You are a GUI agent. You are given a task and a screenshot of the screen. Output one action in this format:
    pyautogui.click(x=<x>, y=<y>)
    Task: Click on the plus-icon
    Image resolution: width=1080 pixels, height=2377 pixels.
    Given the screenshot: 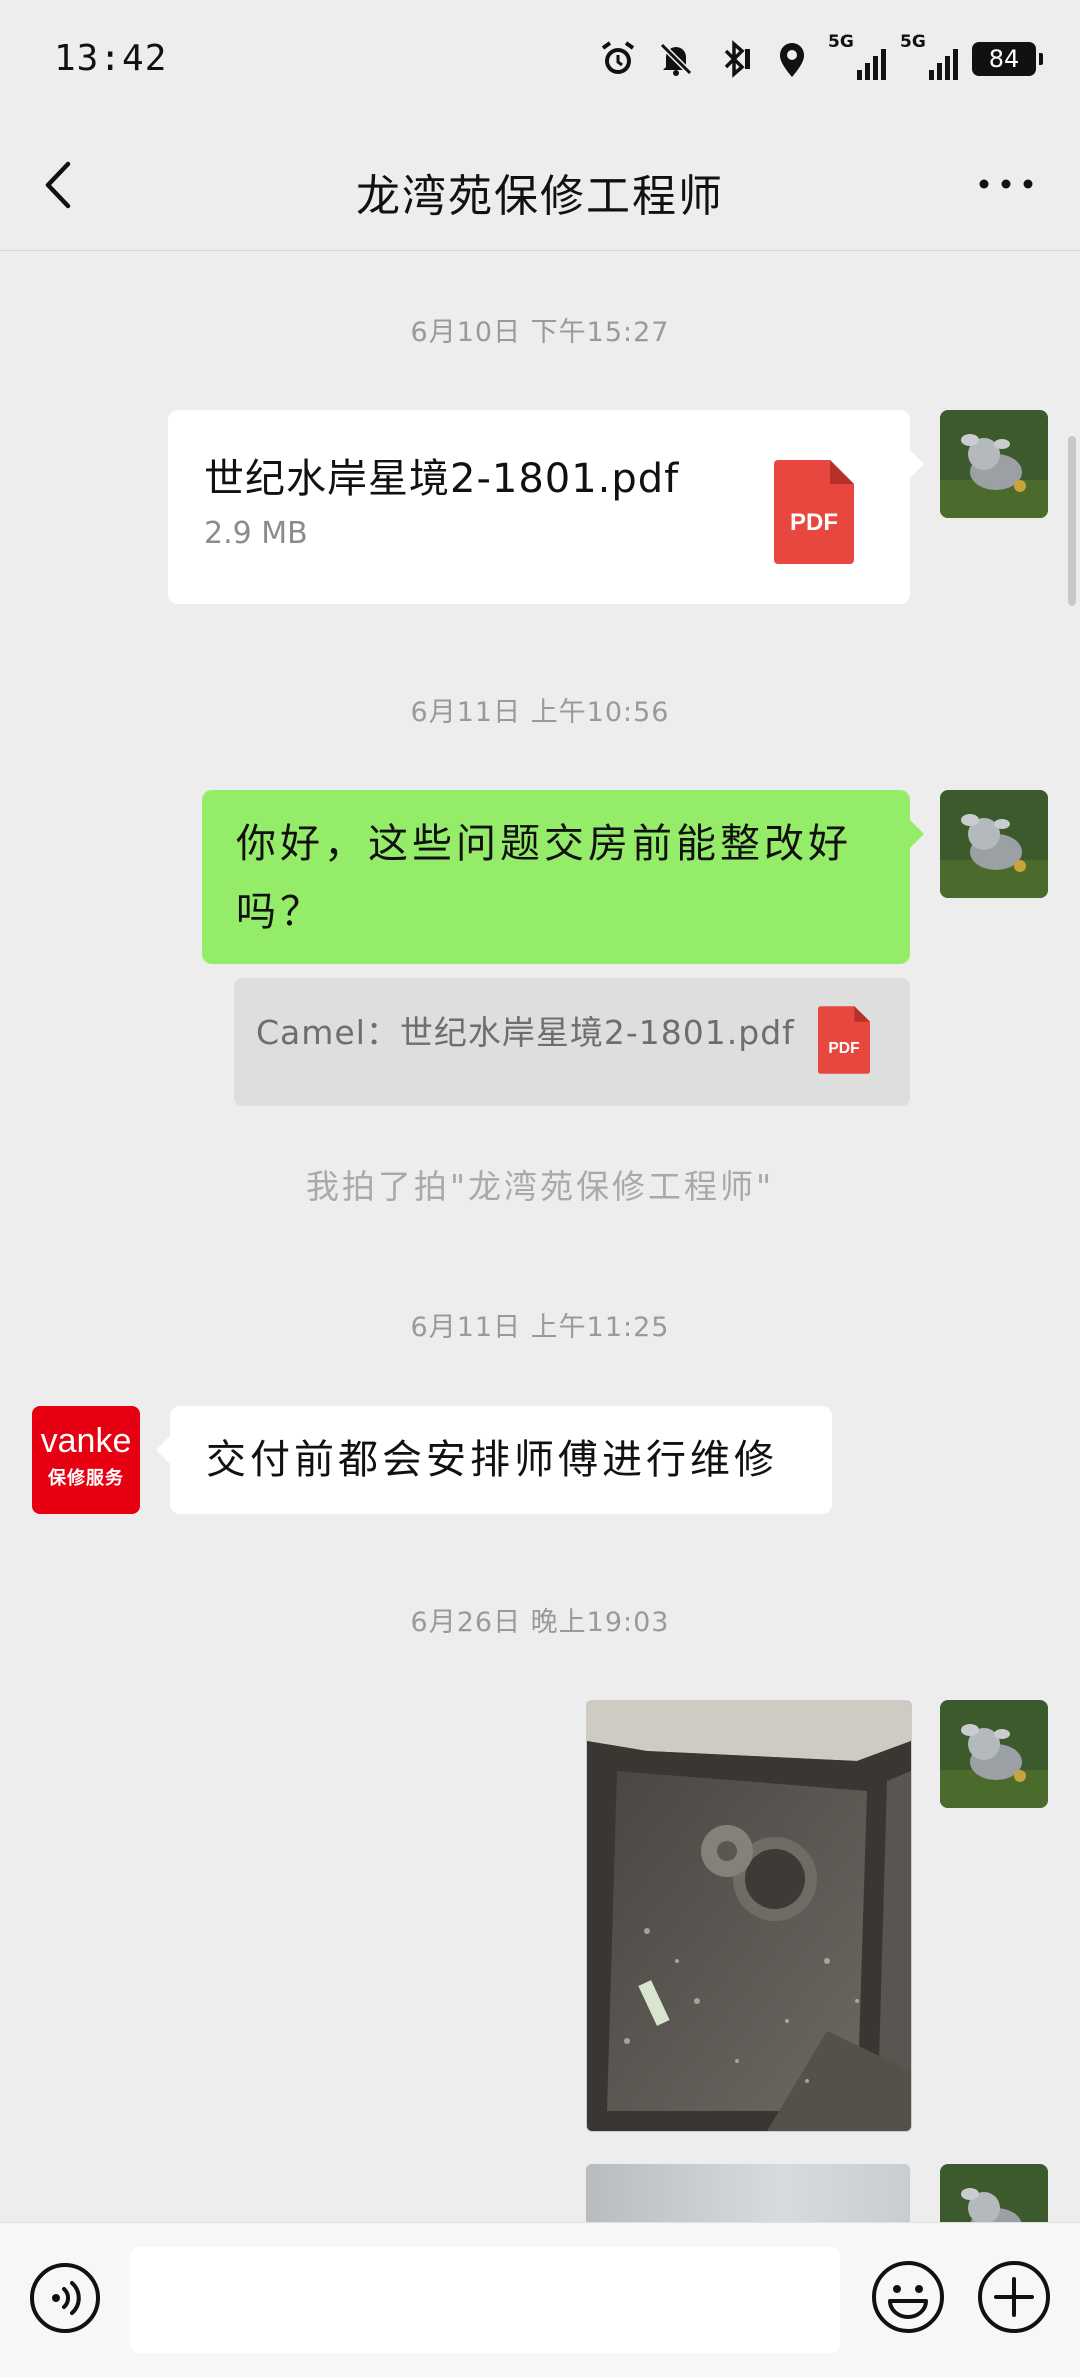 What is the action you would take?
    pyautogui.click(x=1014, y=2297)
    